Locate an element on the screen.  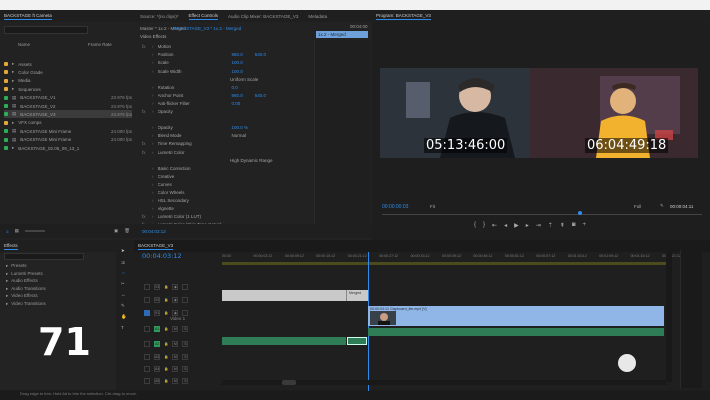
track-name: V2 is located at coordinates (157, 299).